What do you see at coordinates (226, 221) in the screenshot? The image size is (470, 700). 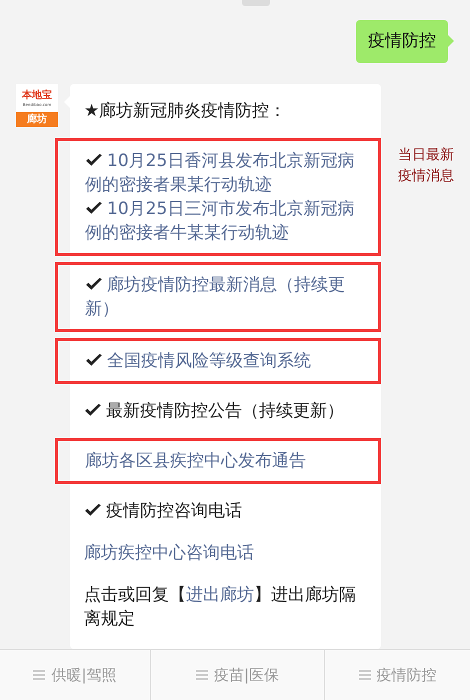 I see `article-link: 10月25日三河市发布北京新冠病例的密接者牛某某行动轨迹` at bounding box center [226, 221].